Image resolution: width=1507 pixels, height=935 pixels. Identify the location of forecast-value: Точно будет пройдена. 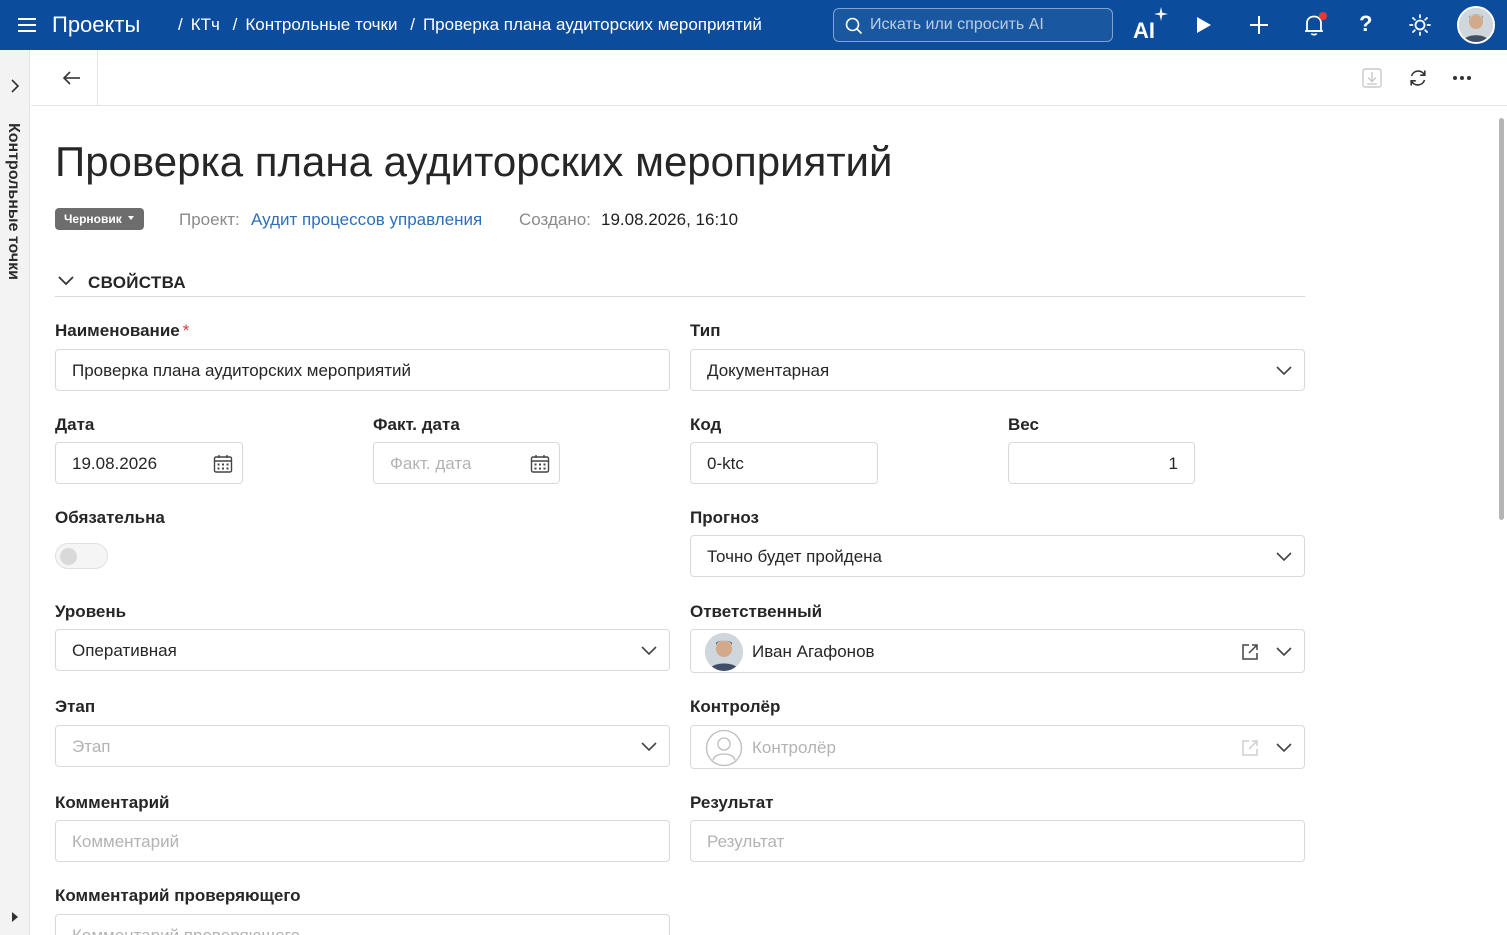
(795, 556).